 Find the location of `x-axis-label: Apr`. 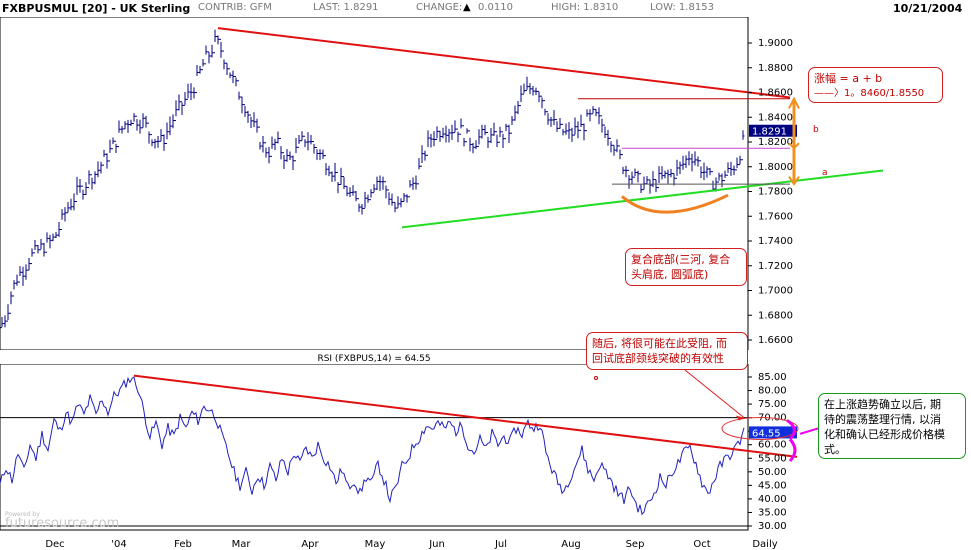

x-axis-label: Apr is located at coordinates (310, 544).